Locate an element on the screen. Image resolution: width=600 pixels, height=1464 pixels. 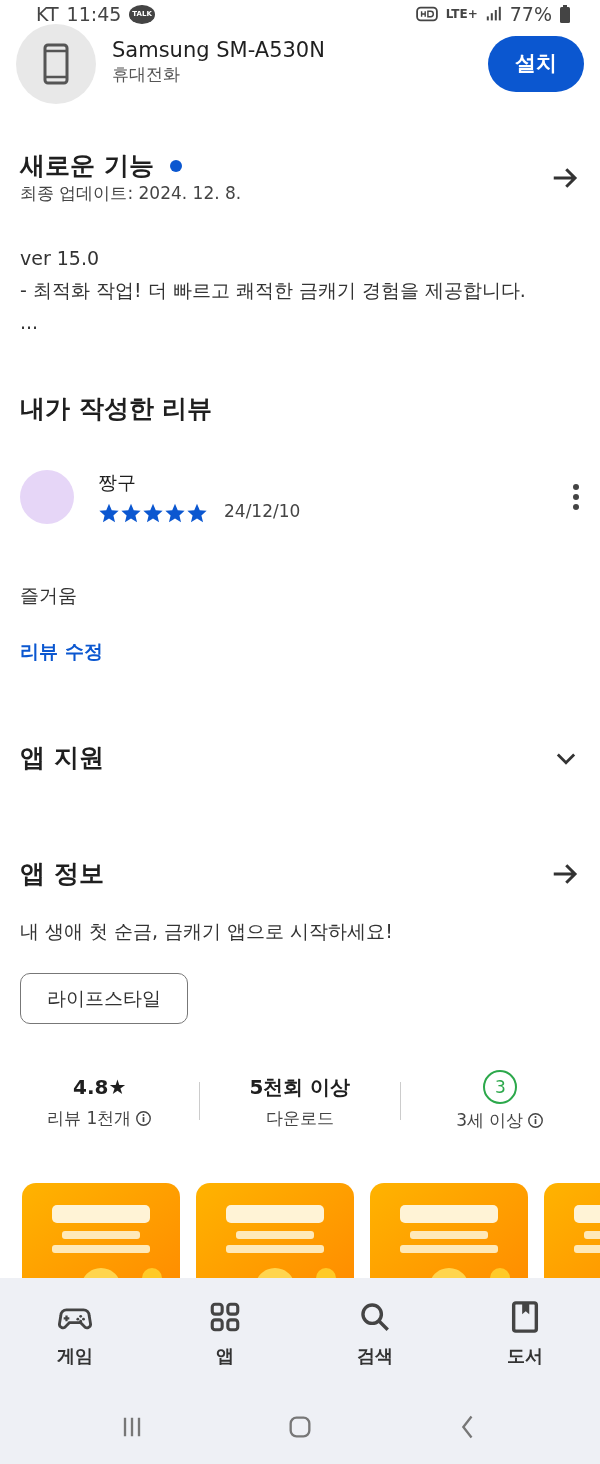
nav-tab: 검색 is located at coordinates (375, 1334).